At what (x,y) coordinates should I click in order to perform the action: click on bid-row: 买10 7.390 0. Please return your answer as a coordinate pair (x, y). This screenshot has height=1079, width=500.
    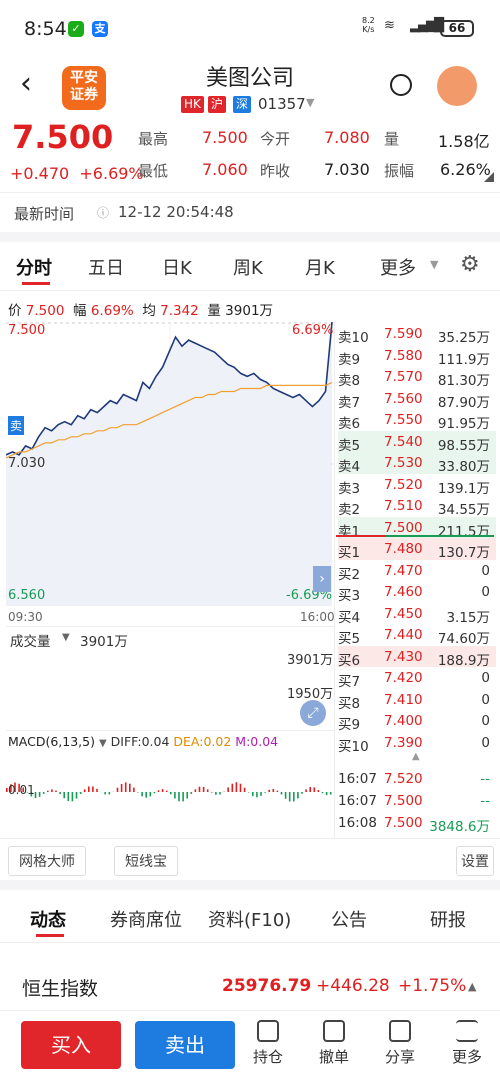
    Looking at the image, I should click on (417, 743).